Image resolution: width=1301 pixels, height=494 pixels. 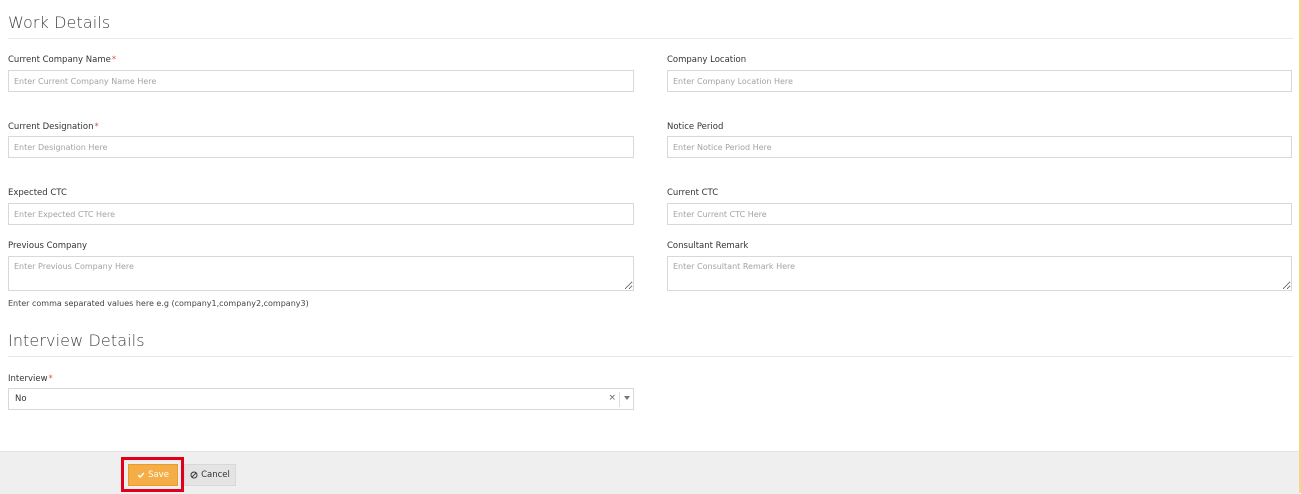 I want to click on current-company-input, so click(x=321, y=81).